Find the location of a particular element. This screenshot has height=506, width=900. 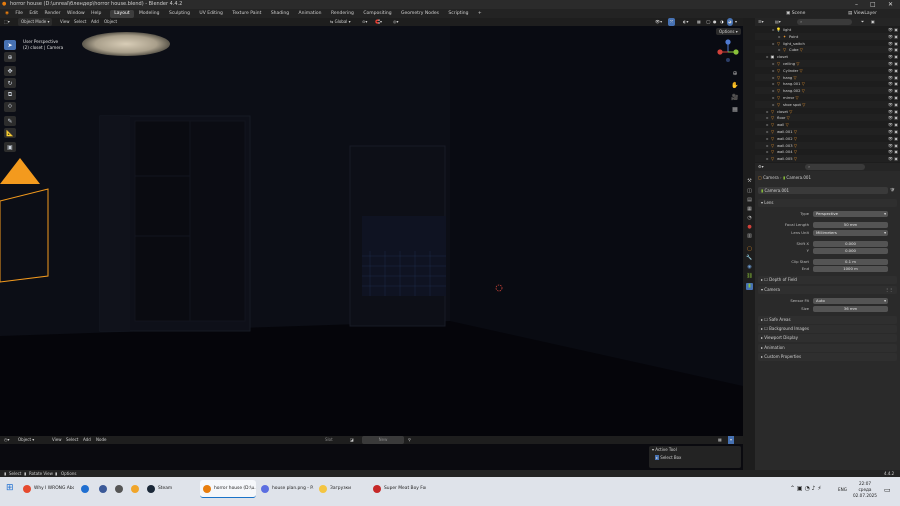

start-menu-icon: ⊞ is located at coordinates (10, 488).